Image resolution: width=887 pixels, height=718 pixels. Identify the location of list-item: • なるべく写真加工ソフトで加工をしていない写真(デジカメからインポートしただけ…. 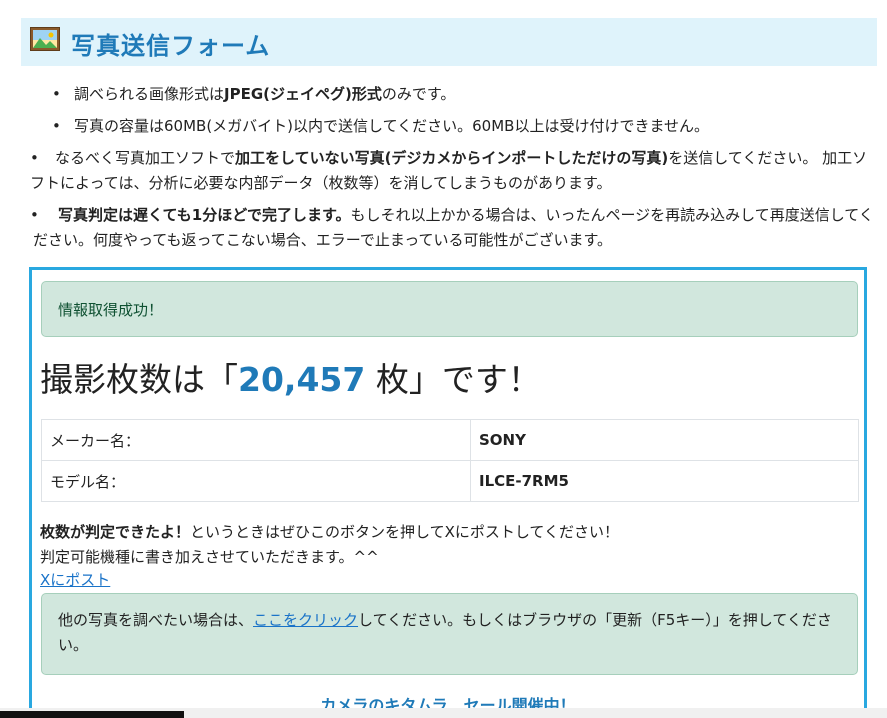
(449, 170).